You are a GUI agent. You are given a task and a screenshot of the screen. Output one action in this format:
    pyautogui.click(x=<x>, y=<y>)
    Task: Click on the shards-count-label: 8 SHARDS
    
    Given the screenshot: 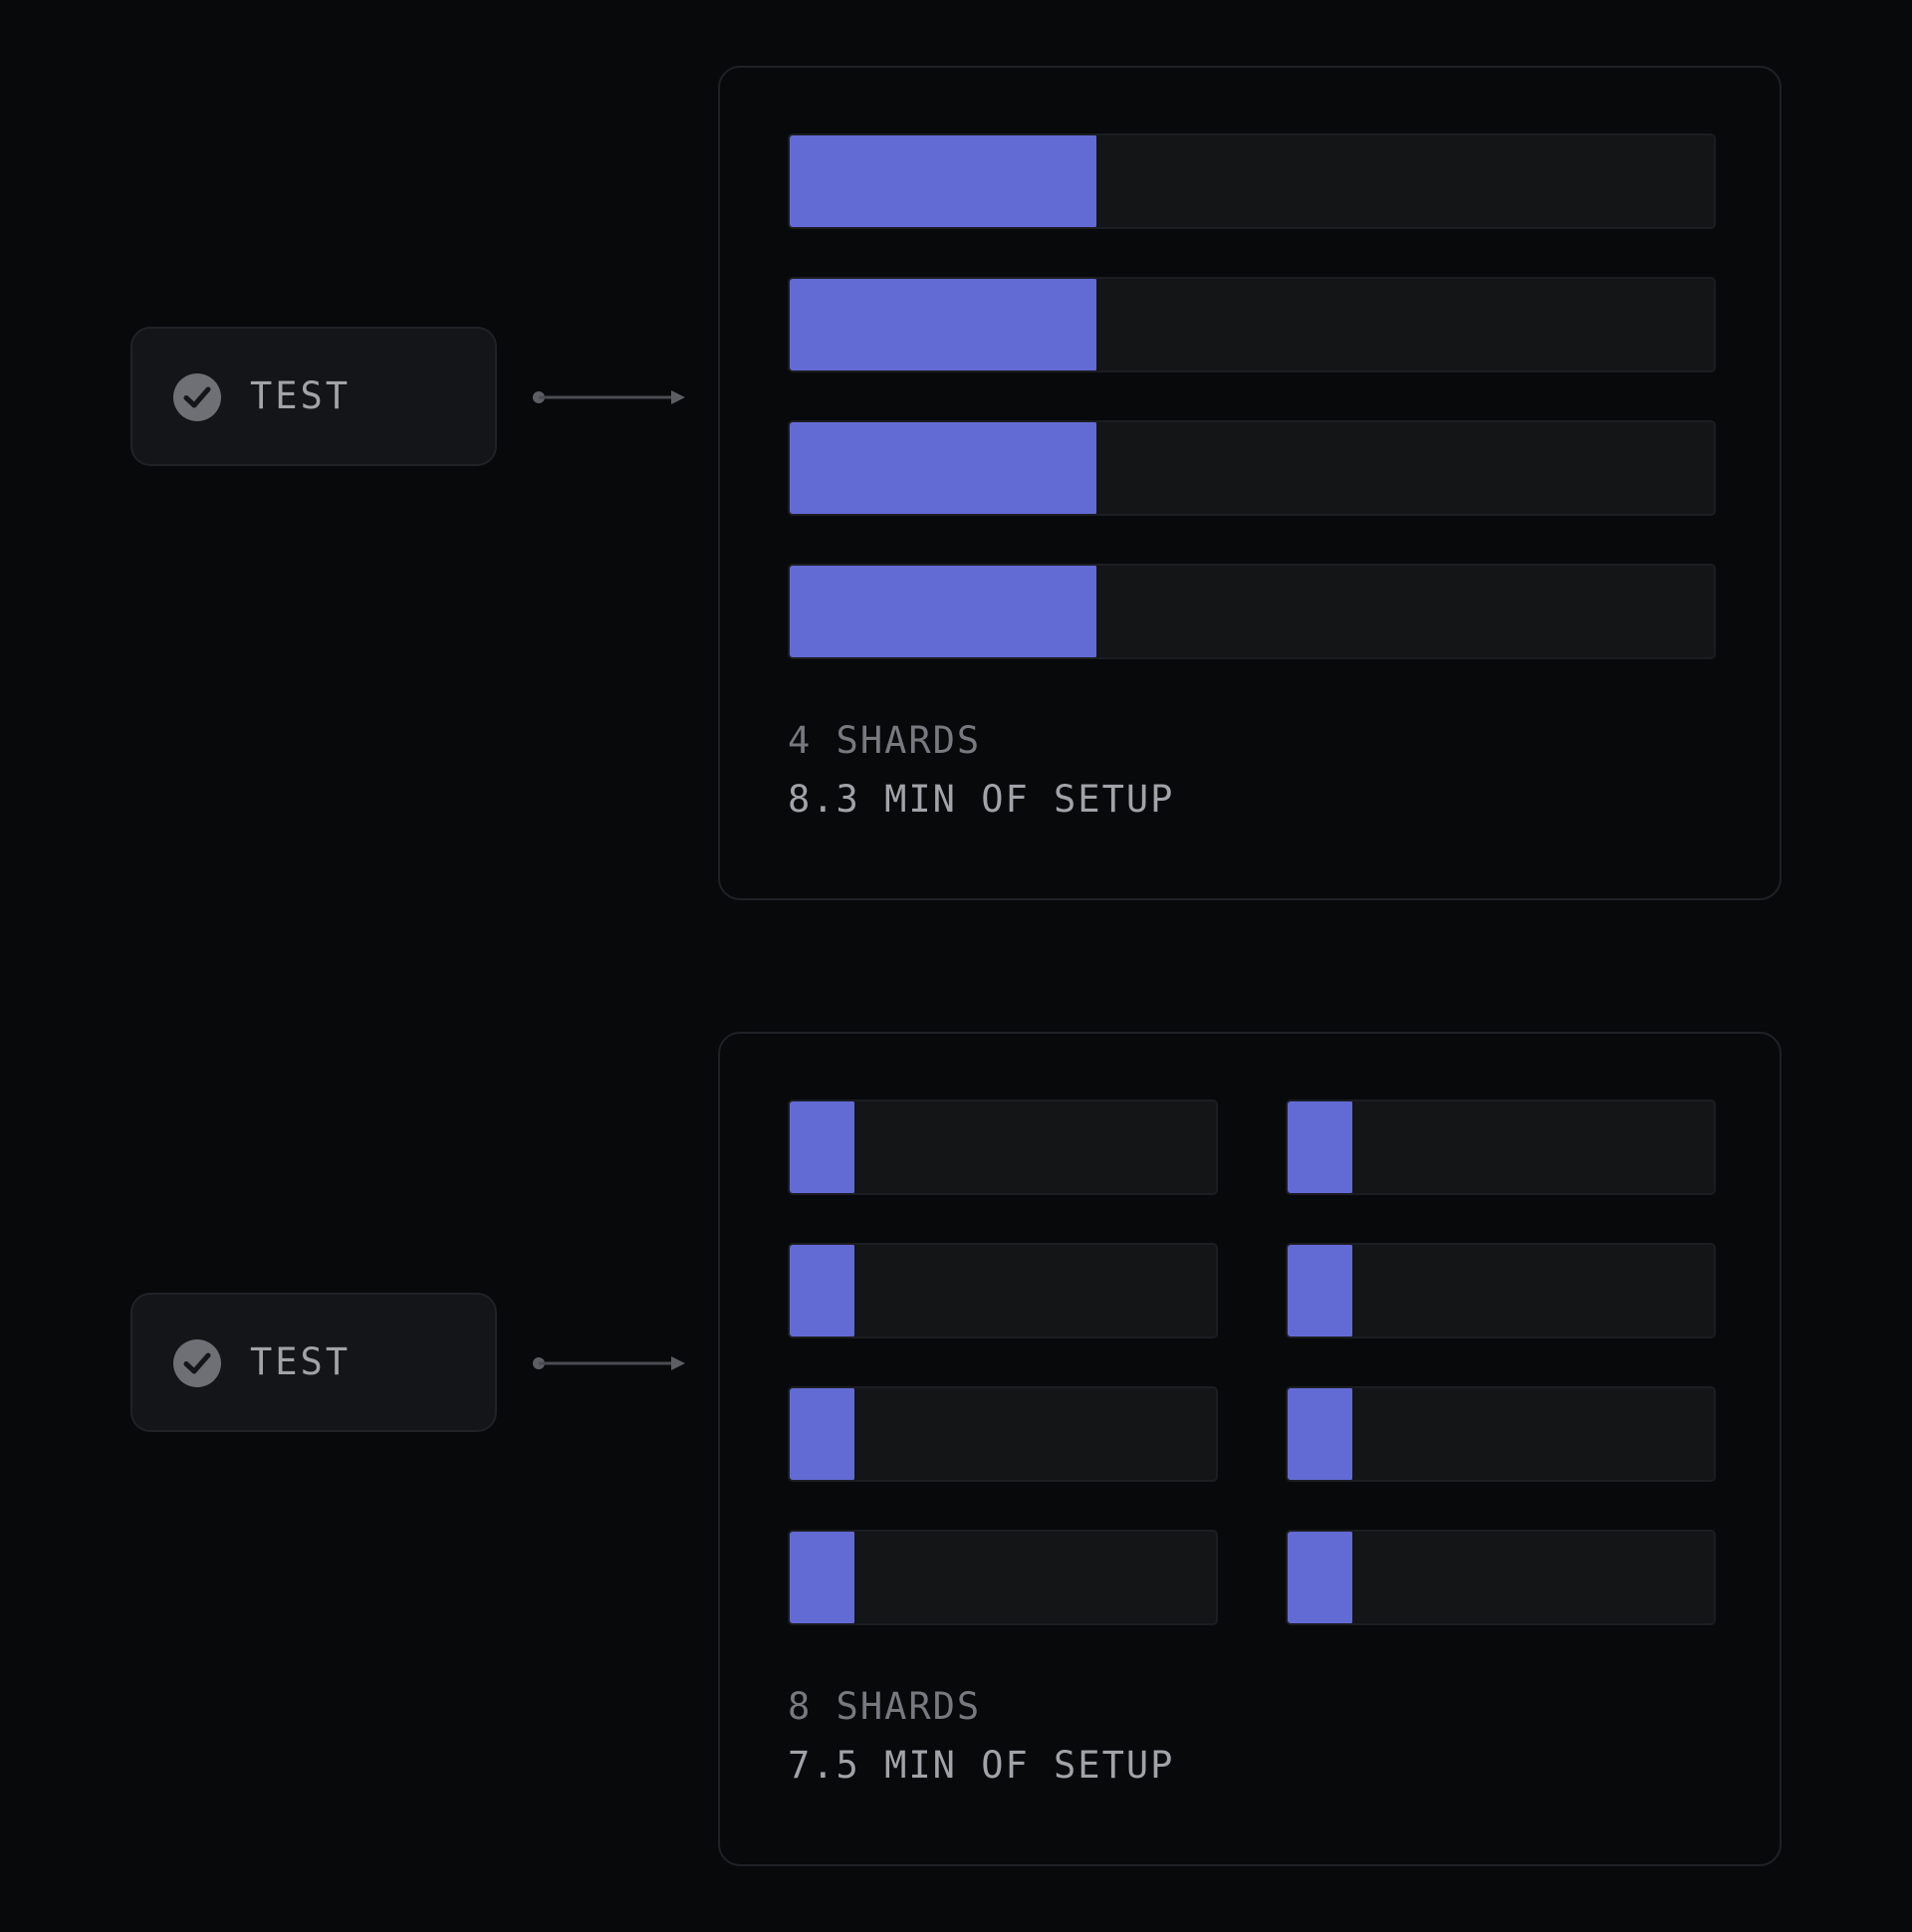 What is the action you would take?
    pyautogui.click(x=885, y=1707)
    